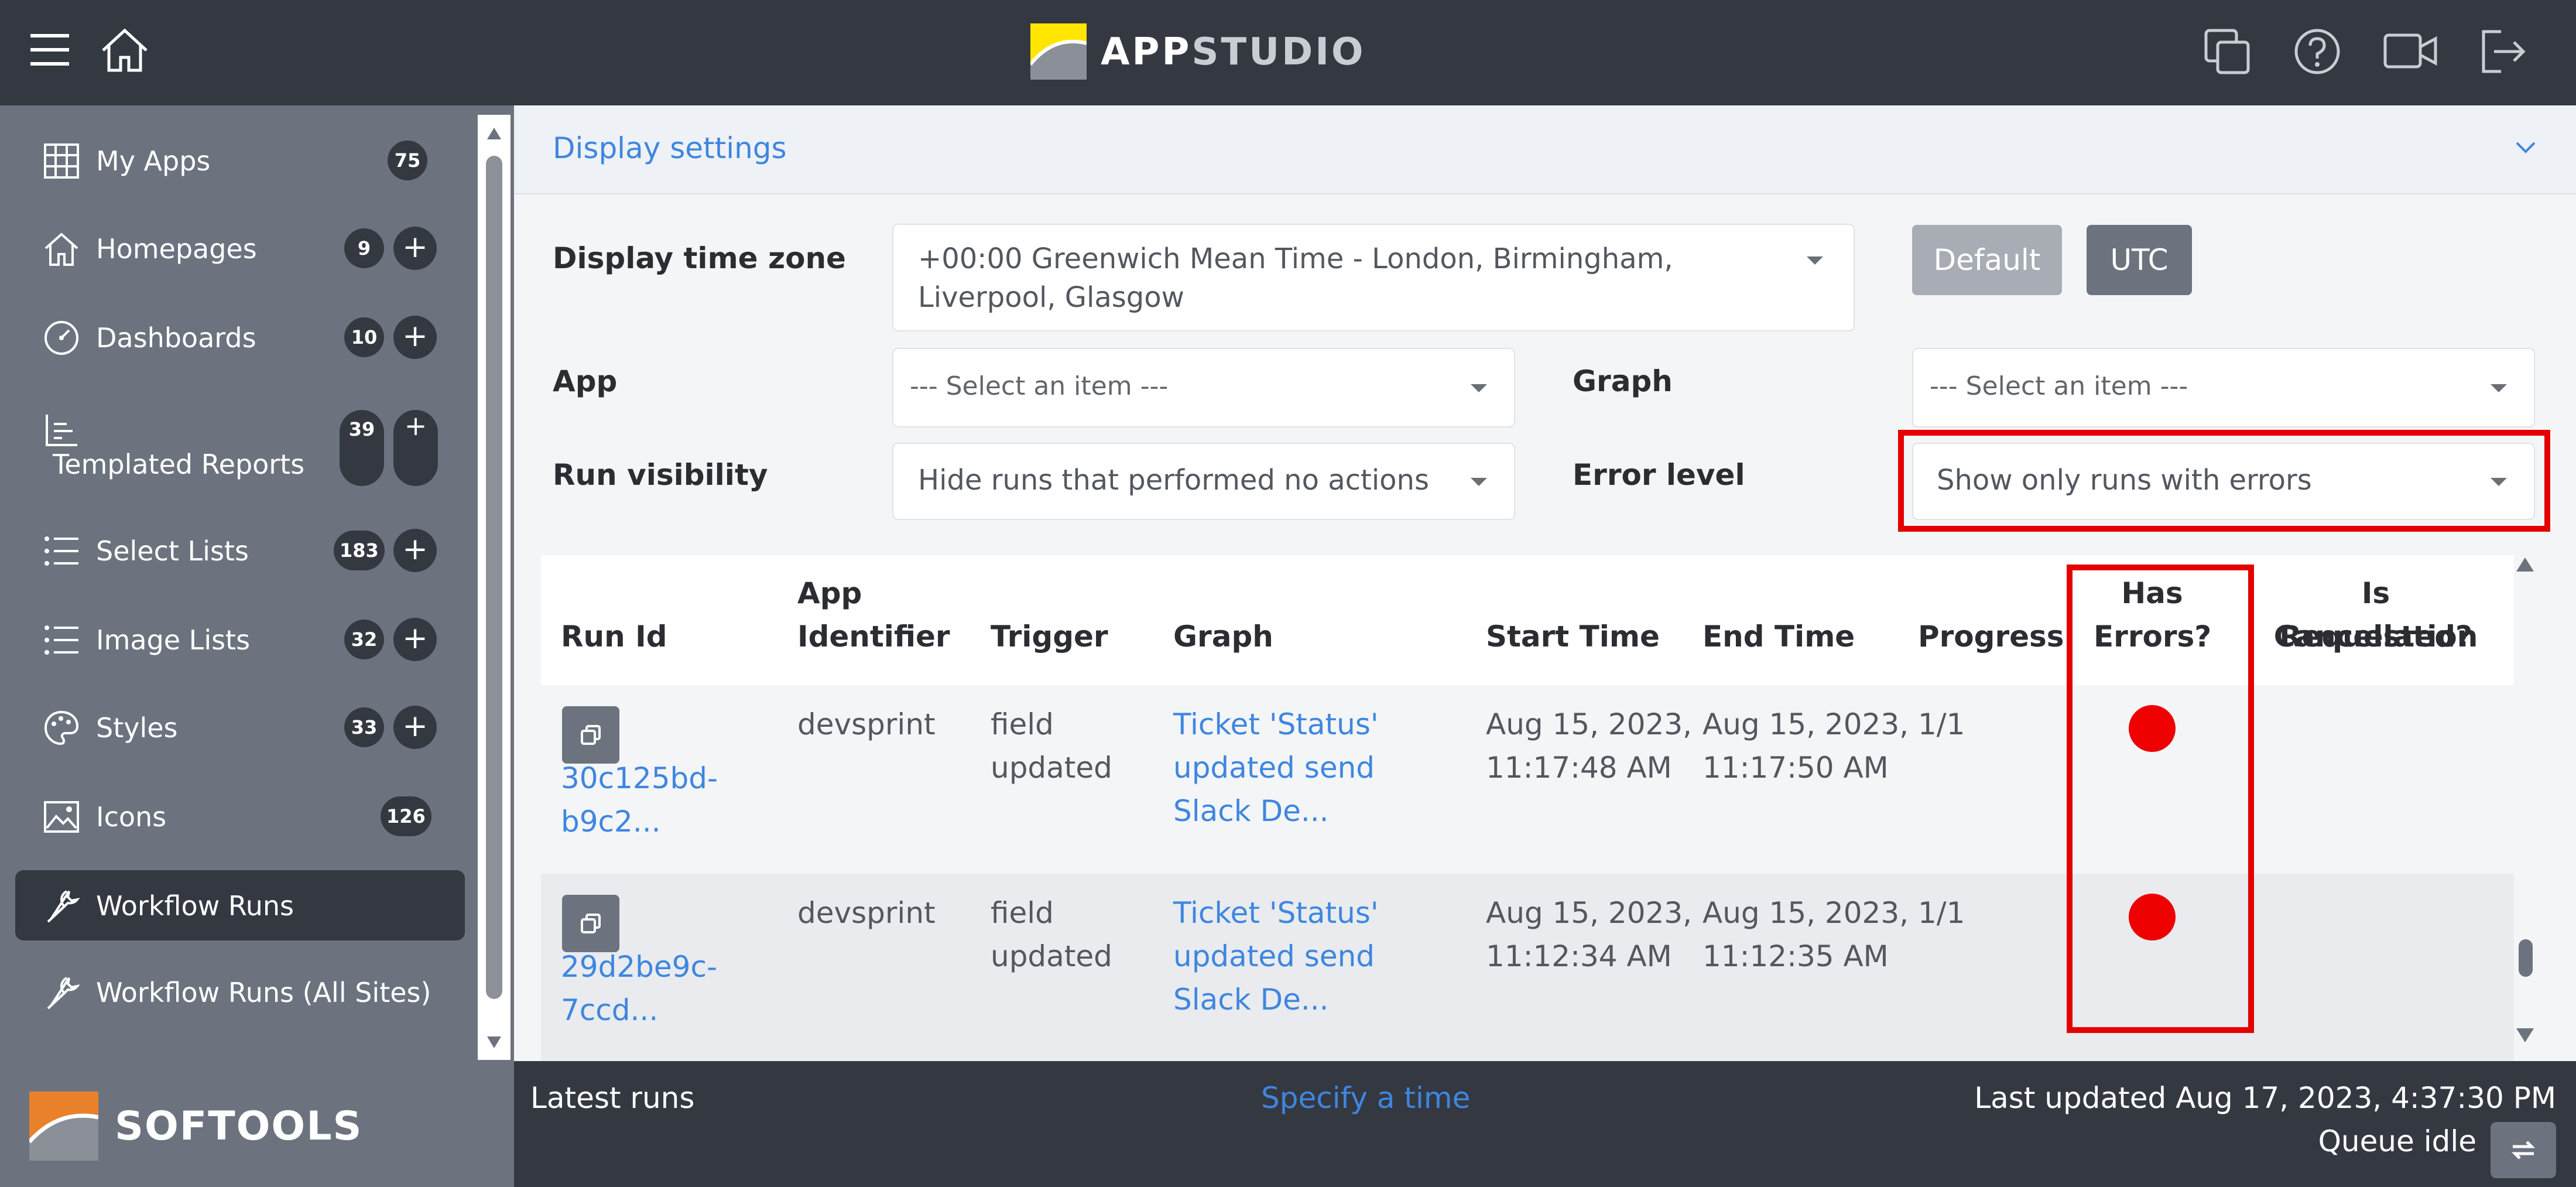  Describe the element at coordinates (61, 338) in the screenshot. I see `gauge-icon` at that location.